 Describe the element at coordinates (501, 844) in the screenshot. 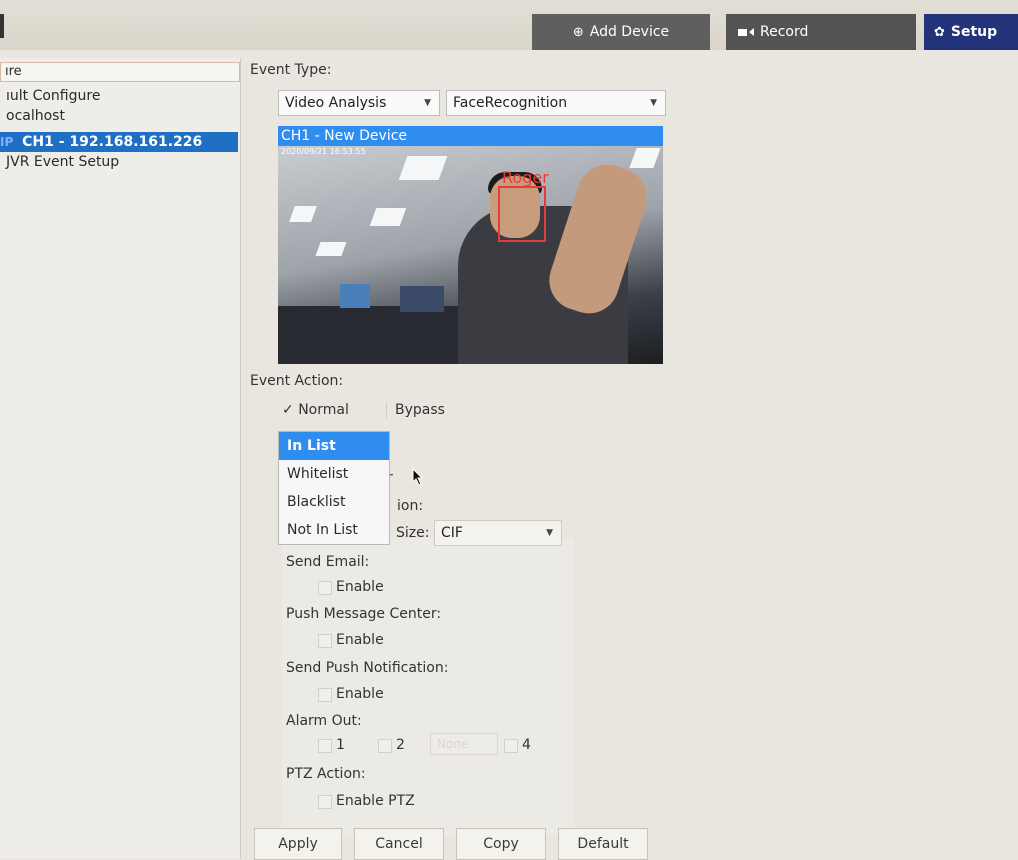

I see `copy-button: Copy` at that location.